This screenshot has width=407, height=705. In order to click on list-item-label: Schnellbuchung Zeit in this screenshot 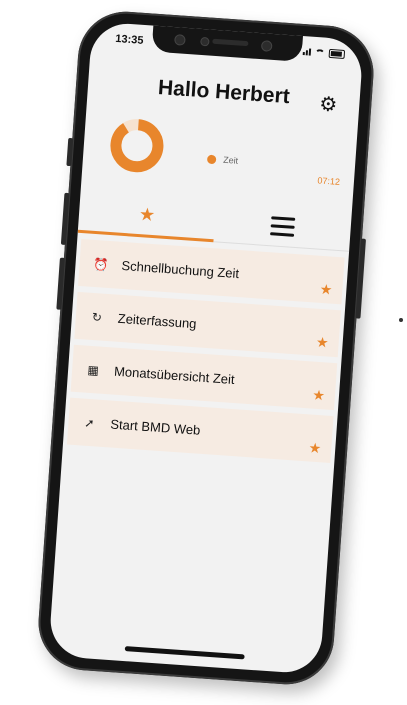, I will do `click(180, 269)`.